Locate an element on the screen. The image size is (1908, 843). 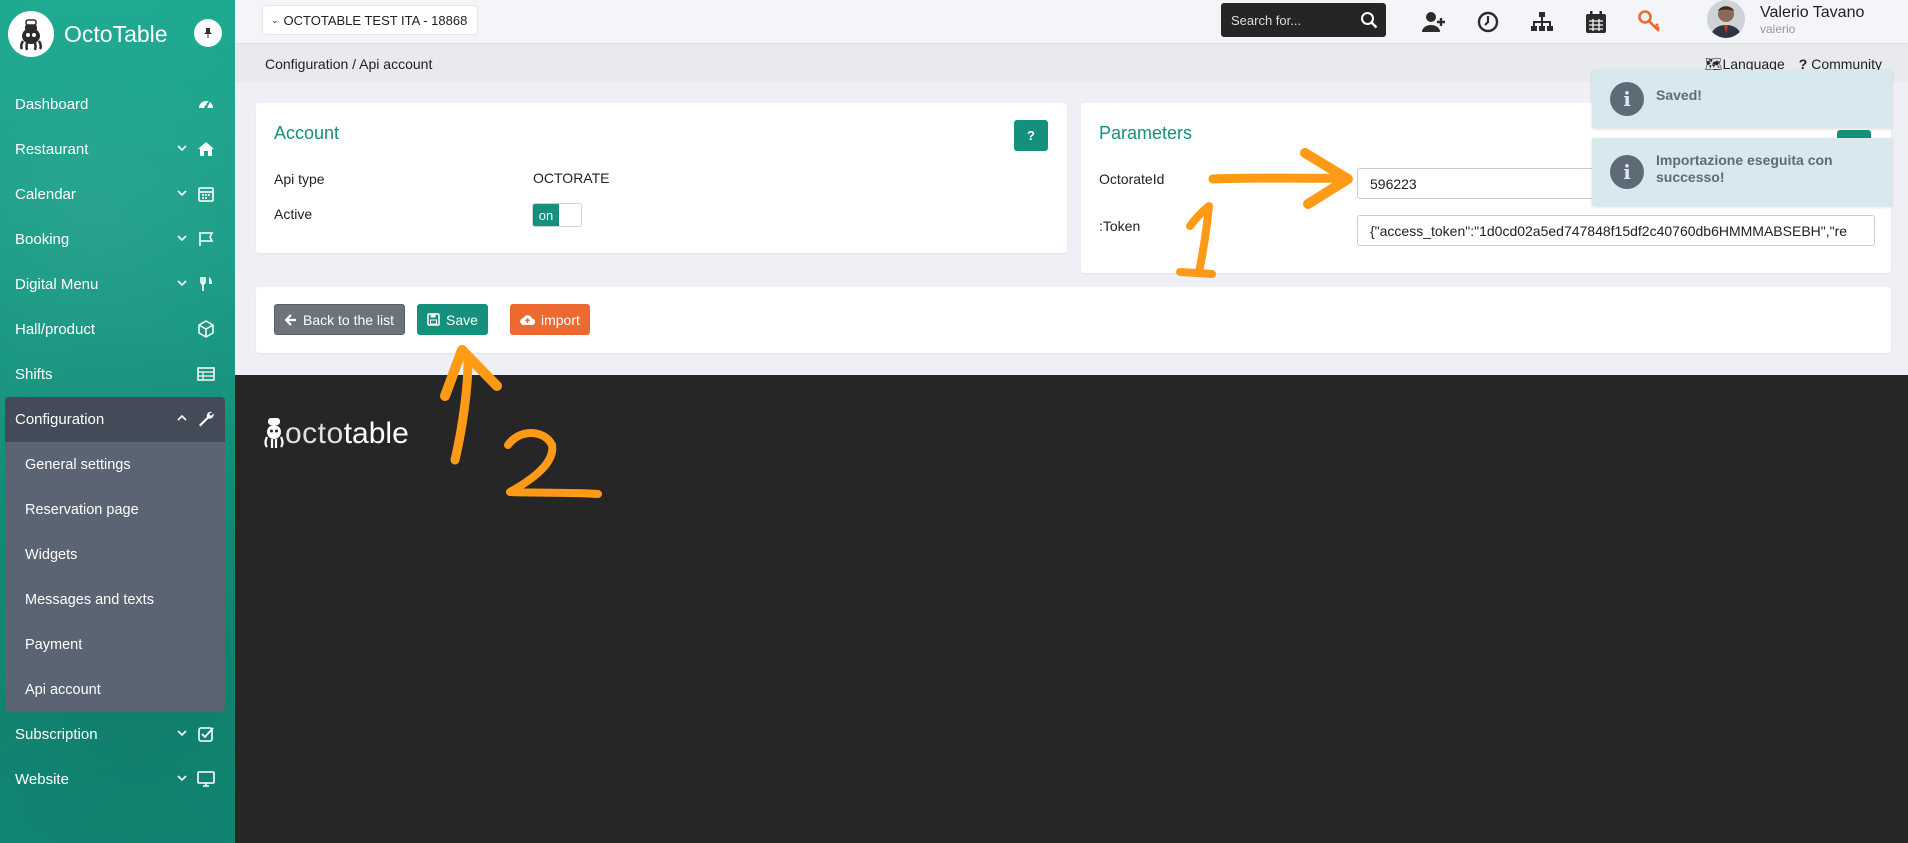
add-user-icon is located at coordinates (1434, 22).